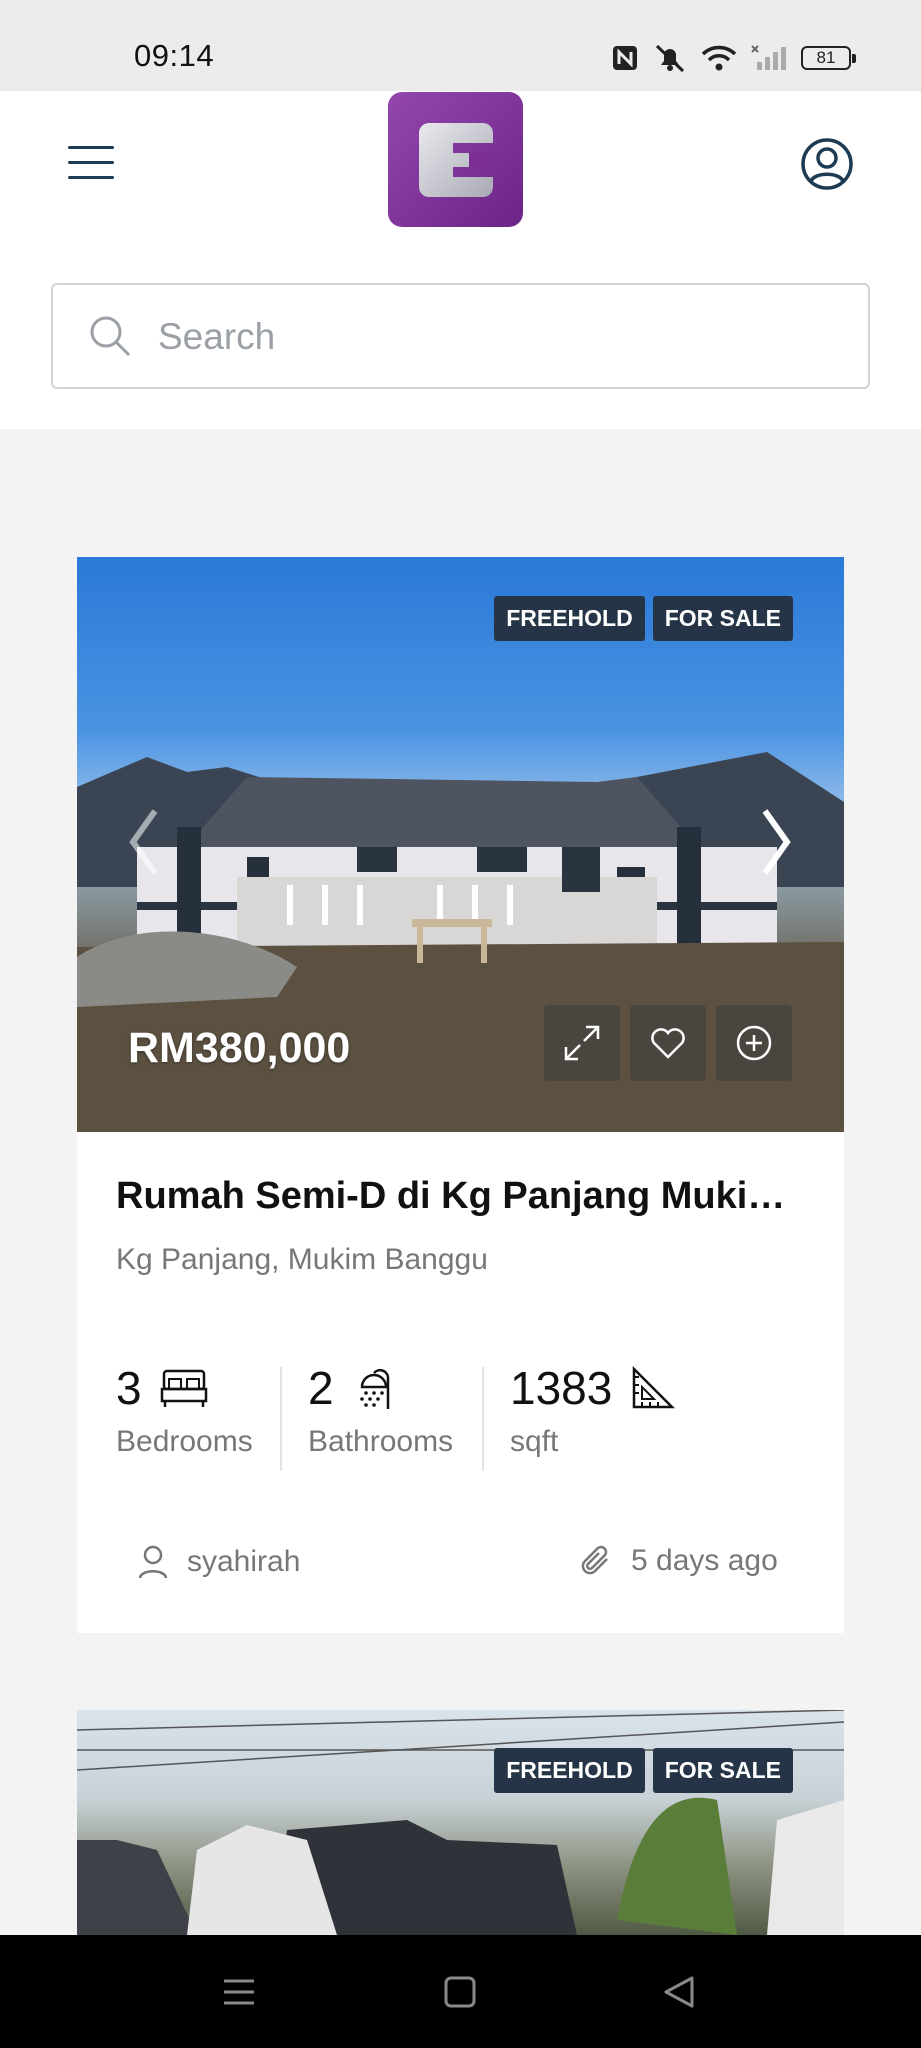  I want to click on bathrooms-label: Bathrooms, so click(381, 1441).